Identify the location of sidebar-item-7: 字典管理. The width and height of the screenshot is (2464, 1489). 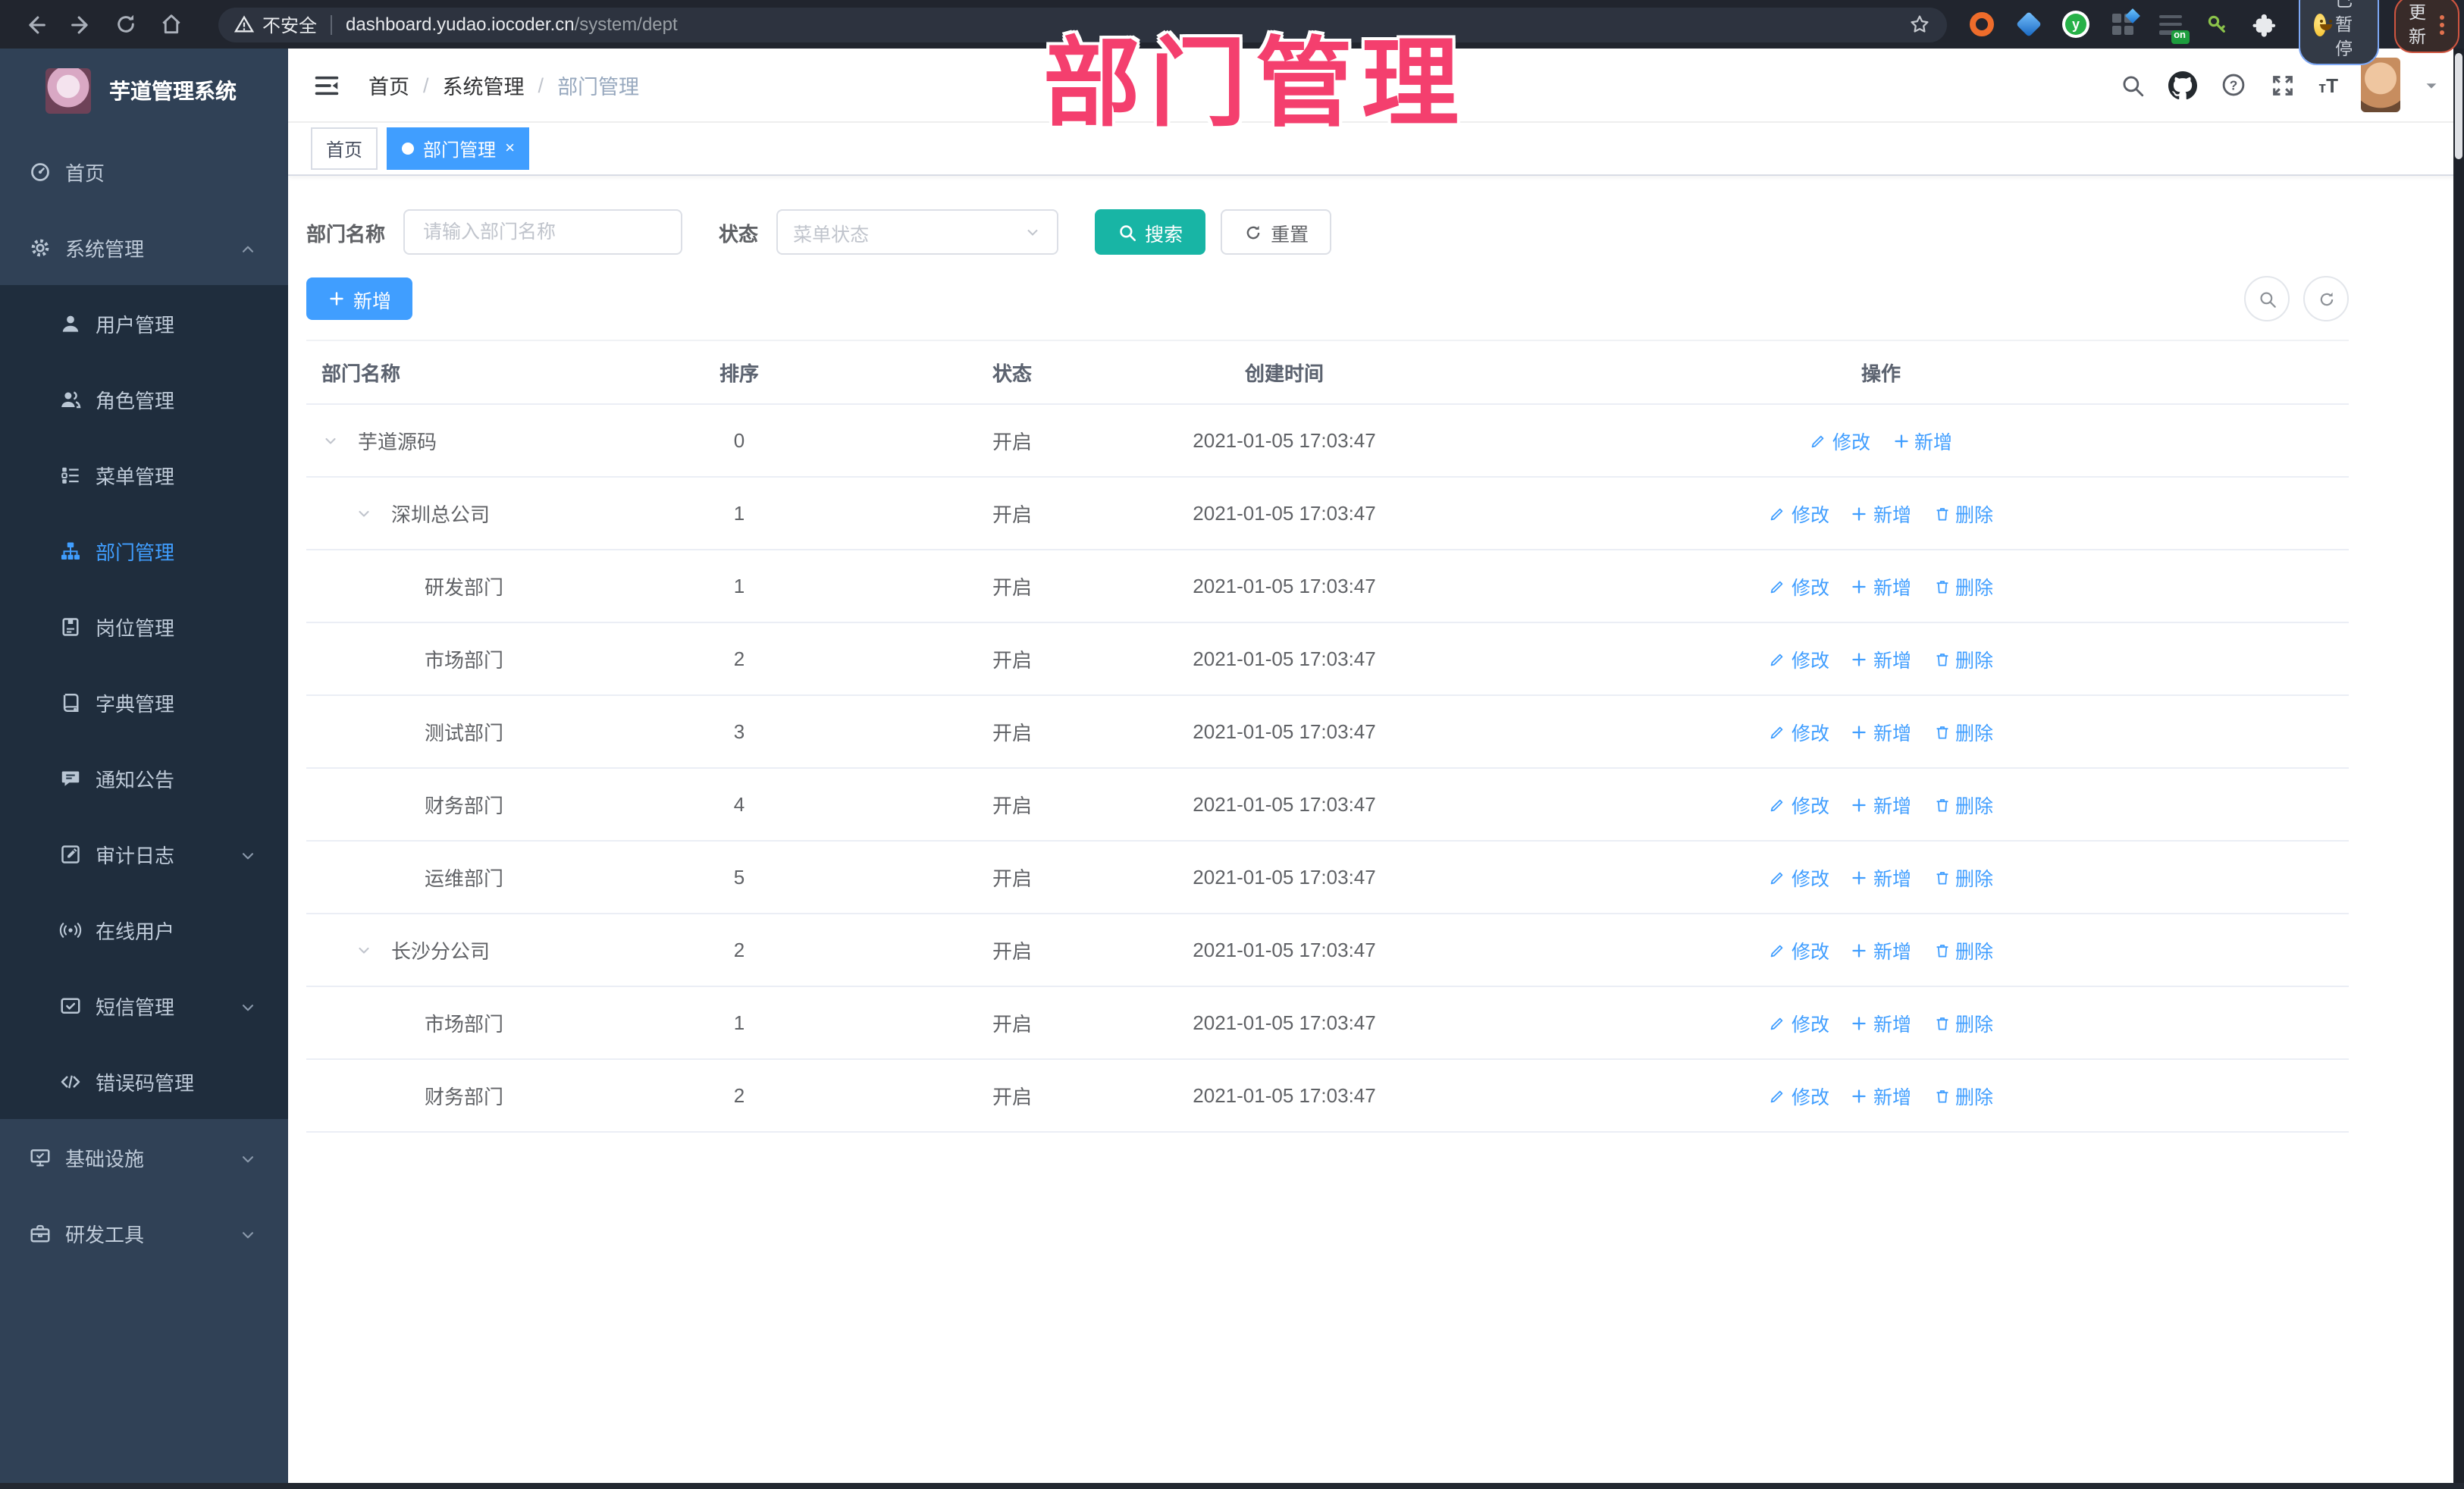
(144, 702).